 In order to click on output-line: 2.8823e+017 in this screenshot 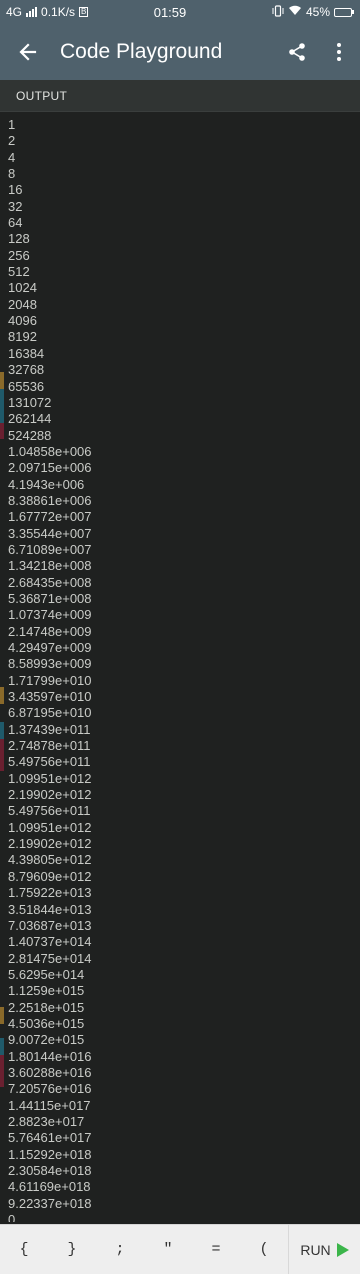, I will do `click(46, 1121)`.